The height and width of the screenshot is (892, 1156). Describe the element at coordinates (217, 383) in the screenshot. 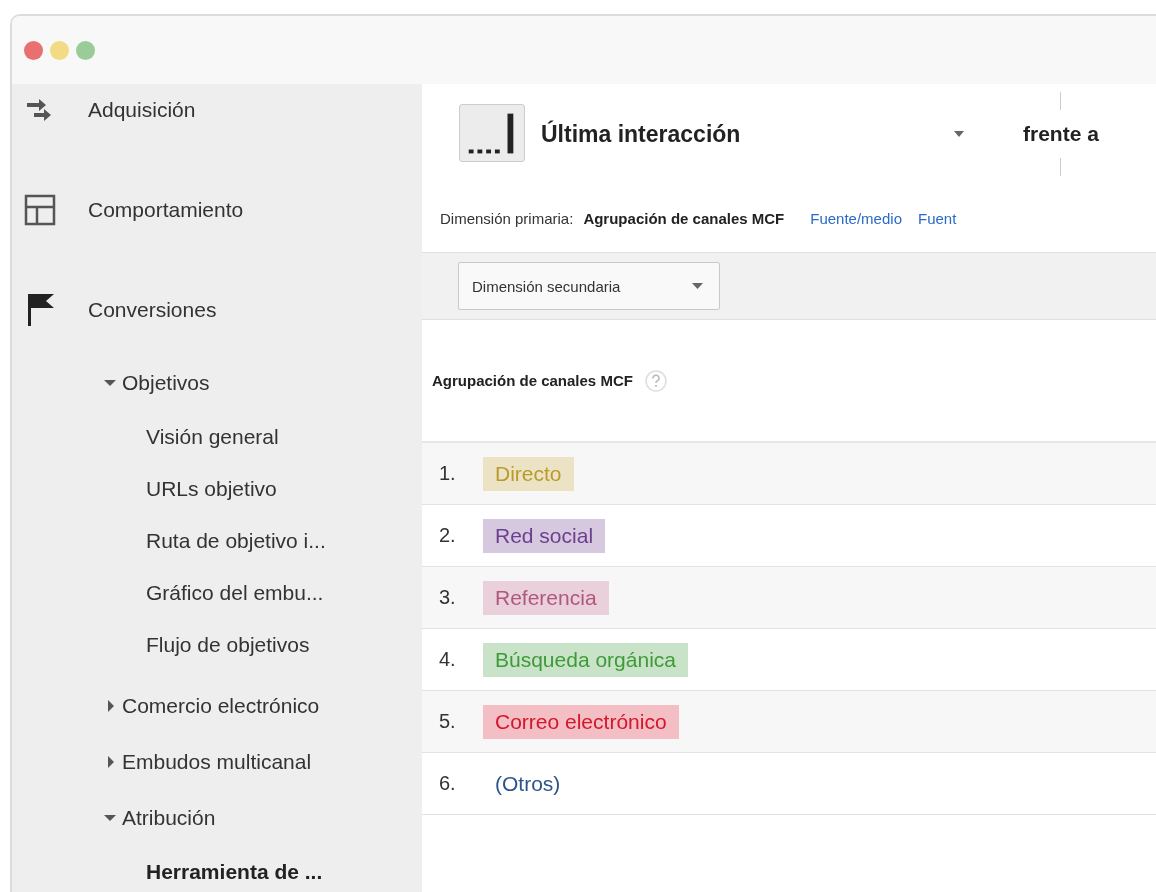

I see `nav-group: Objetivos` at that location.